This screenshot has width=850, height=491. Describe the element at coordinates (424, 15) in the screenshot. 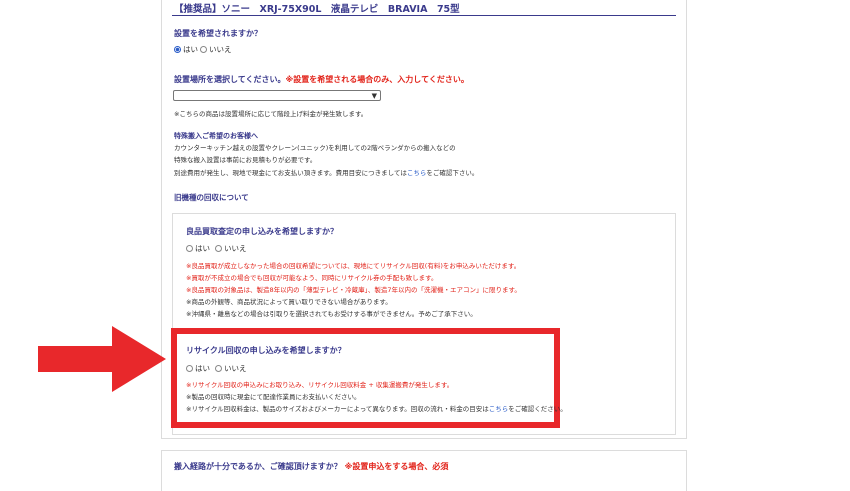

I see `title-divider` at that location.